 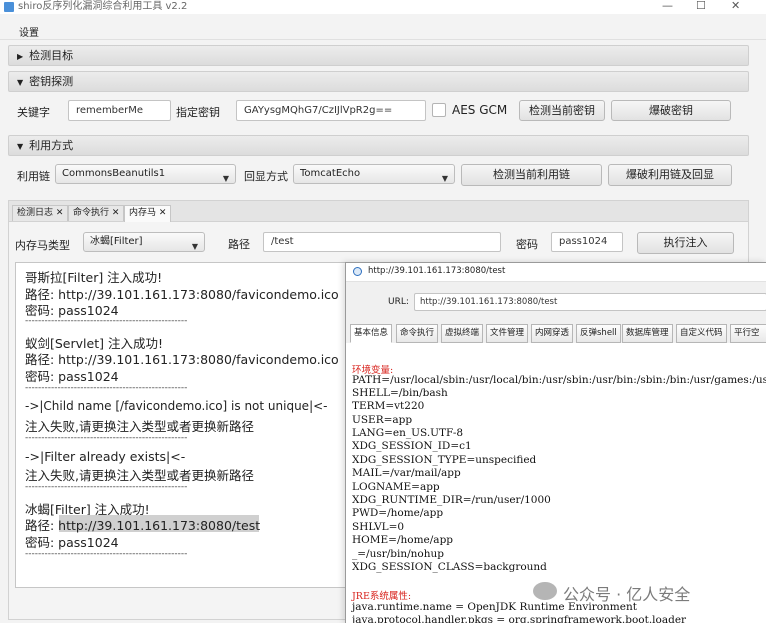 What do you see at coordinates (556, 272) in the screenshot?
I see `behinder-title-bar: http://39.101.161.173:8080/test` at bounding box center [556, 272].